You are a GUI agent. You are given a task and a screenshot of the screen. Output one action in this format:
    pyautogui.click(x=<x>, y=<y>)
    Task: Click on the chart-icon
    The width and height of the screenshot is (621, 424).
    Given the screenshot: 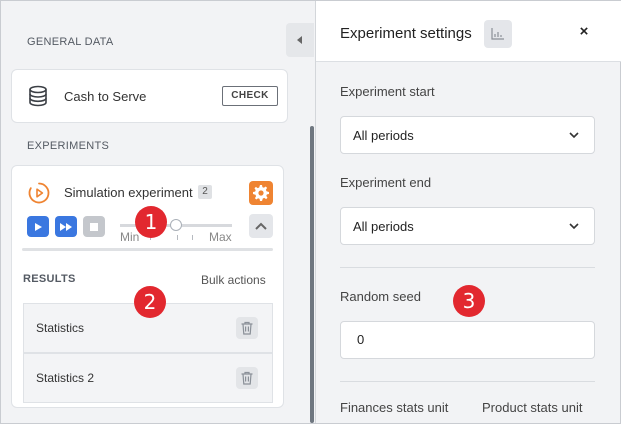 What is the action you would take?
    pyautogui.click(x=497, y=34)
    